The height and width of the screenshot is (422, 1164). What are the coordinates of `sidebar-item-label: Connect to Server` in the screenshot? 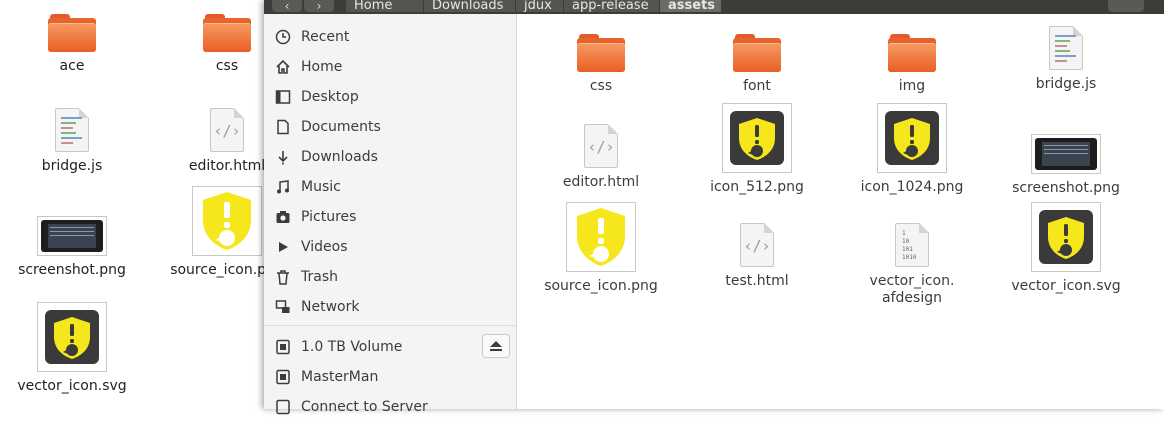 It's located at (364, 407).